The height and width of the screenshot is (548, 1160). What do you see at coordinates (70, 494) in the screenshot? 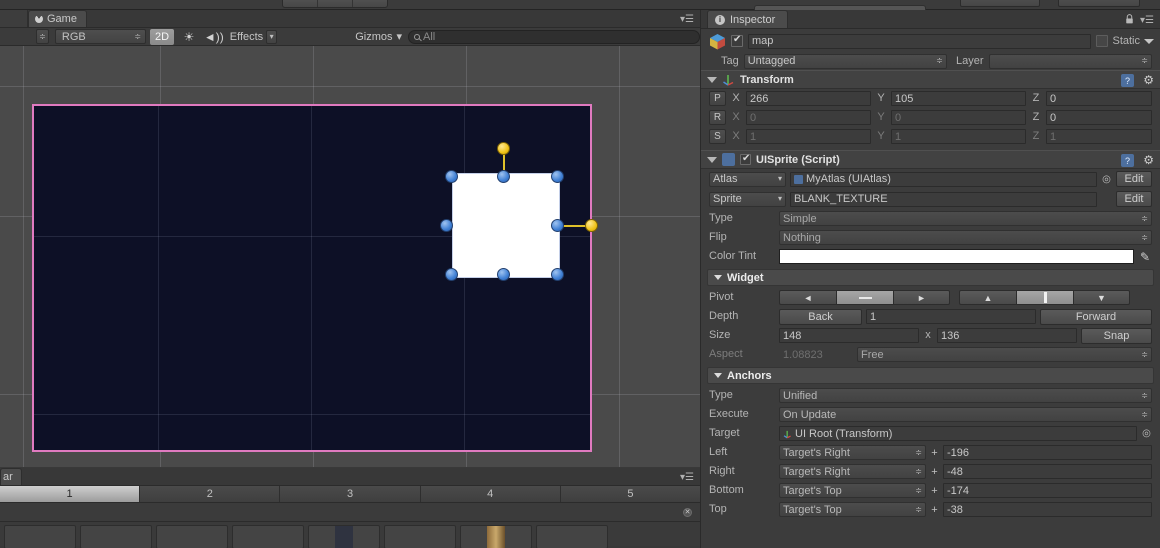
I see `layer-button-1: 1` at bounding box center [70, 494].